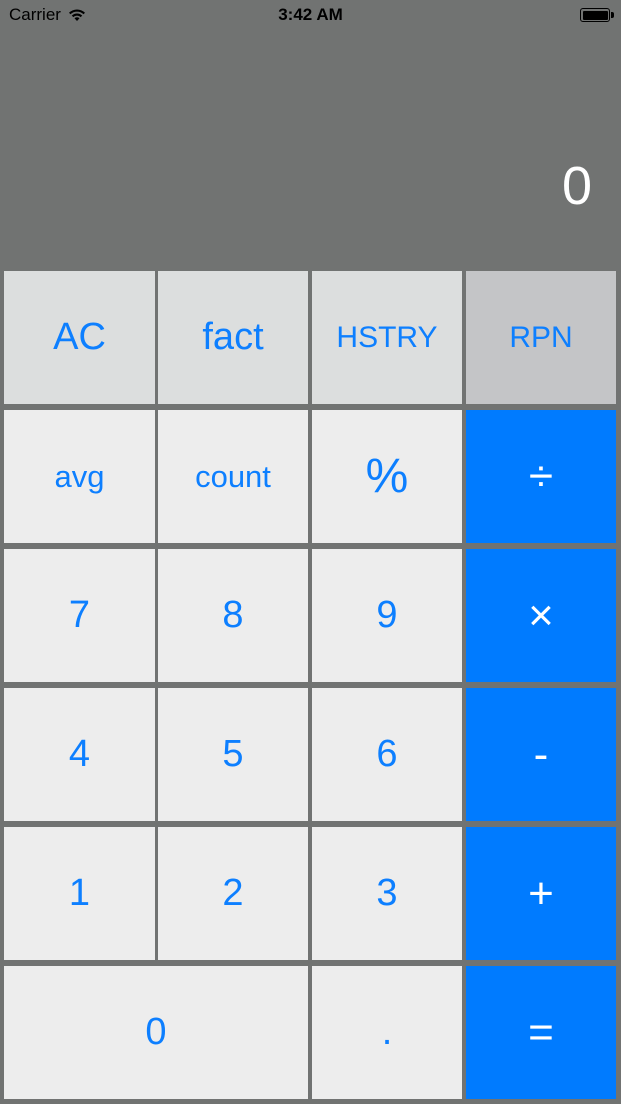 Image resolution: width=621 pixels, height=1104 pixels. Describe the element at coordinates (79, 893) in the screenshot. I see `digit-1-button: 1` at that location.